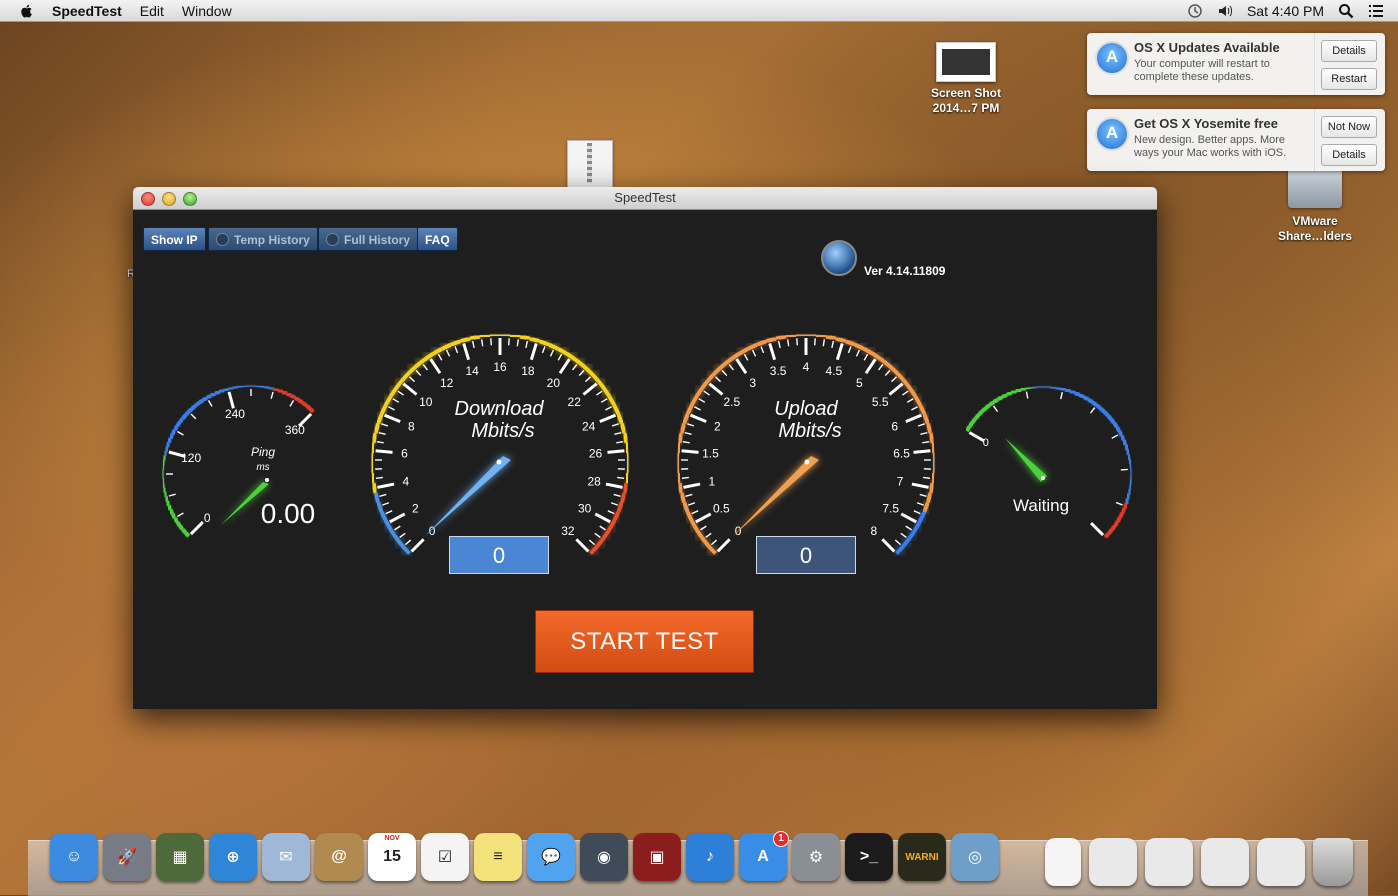 The width and height of the screenshot is (1398, 896). I want to click on dock-console-icon: WARNI, so click(922, 857).